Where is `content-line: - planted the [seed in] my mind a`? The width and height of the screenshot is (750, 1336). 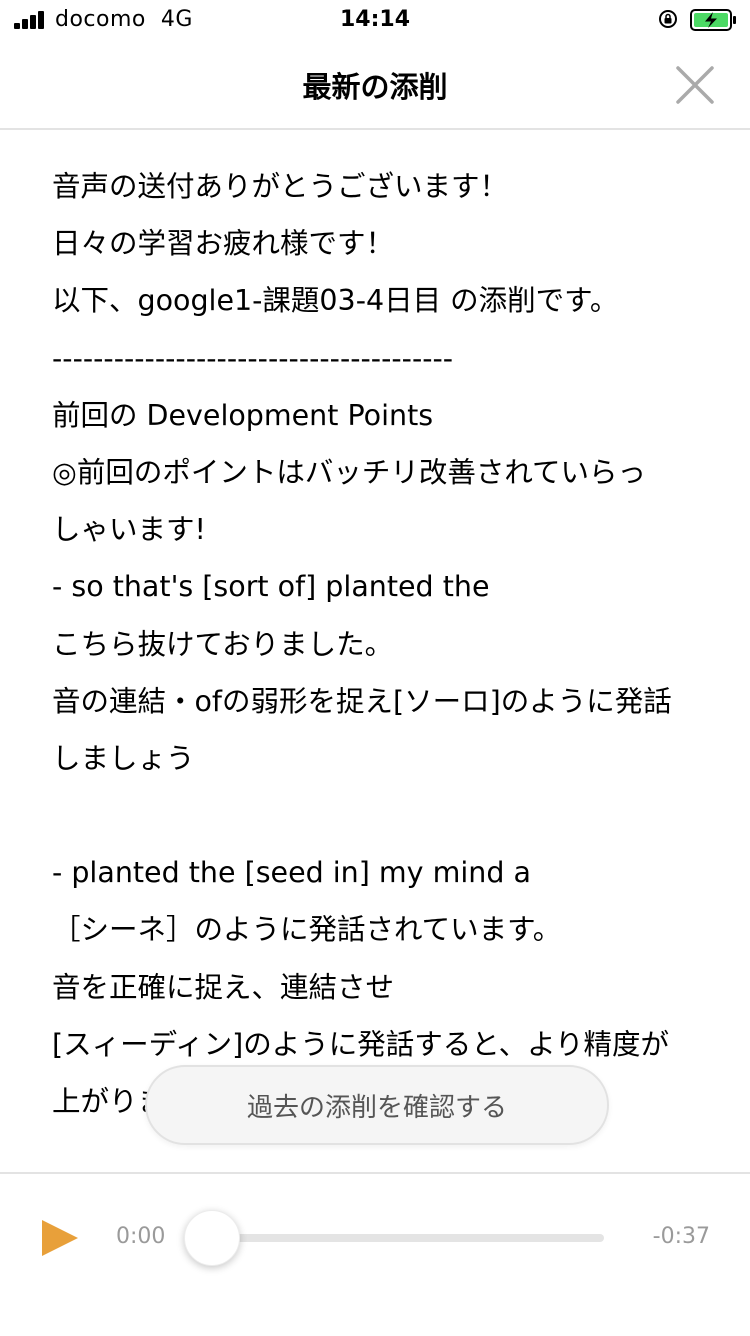 content-line: - planted the [seed in] my mind a is located at coordinates (291, 873).